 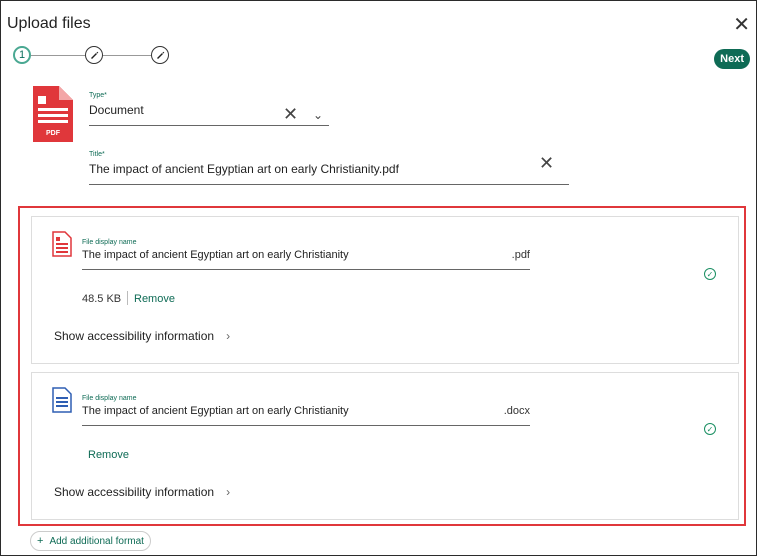 I want to click on pdf-badge: PDF, so click(x=53, y=133).